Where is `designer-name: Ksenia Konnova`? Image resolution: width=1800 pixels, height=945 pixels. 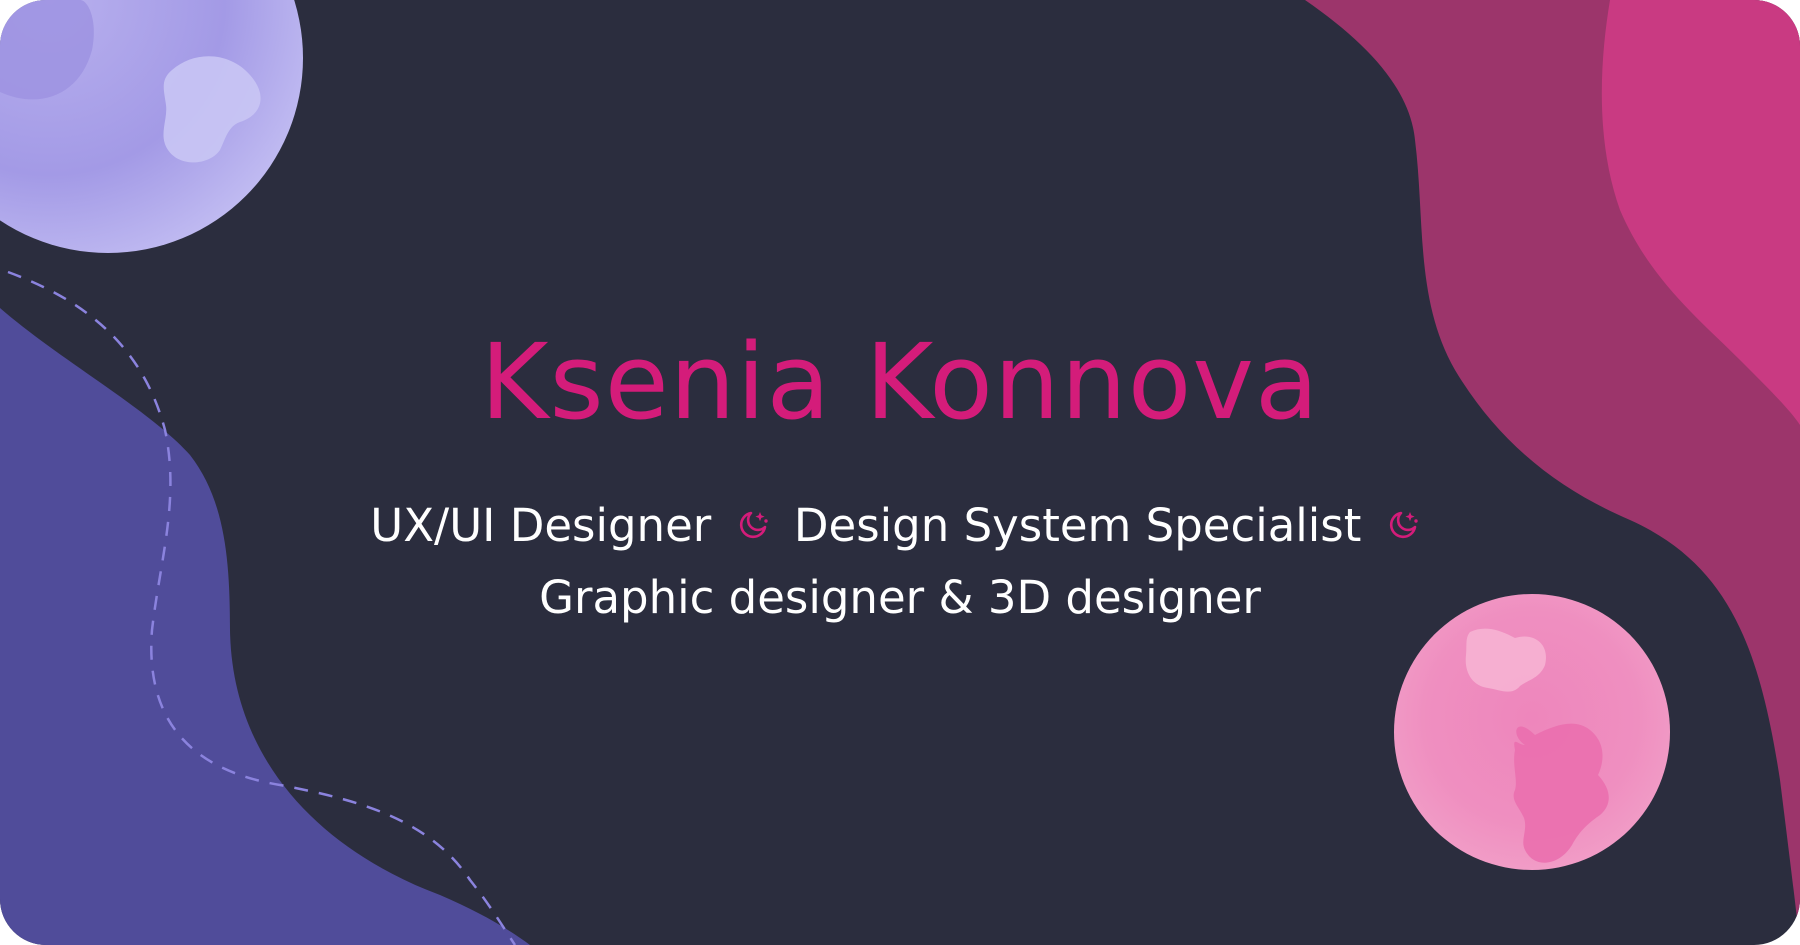 designer-name: Ksenia Konnova is located at coordinates (900, 382).